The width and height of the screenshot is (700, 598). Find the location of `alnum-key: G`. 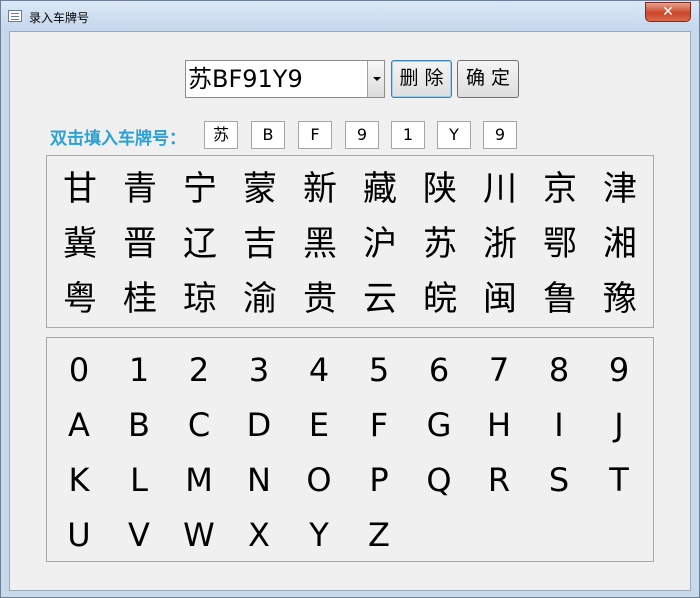

alnum-key: G is located at coordinates (439, 425).